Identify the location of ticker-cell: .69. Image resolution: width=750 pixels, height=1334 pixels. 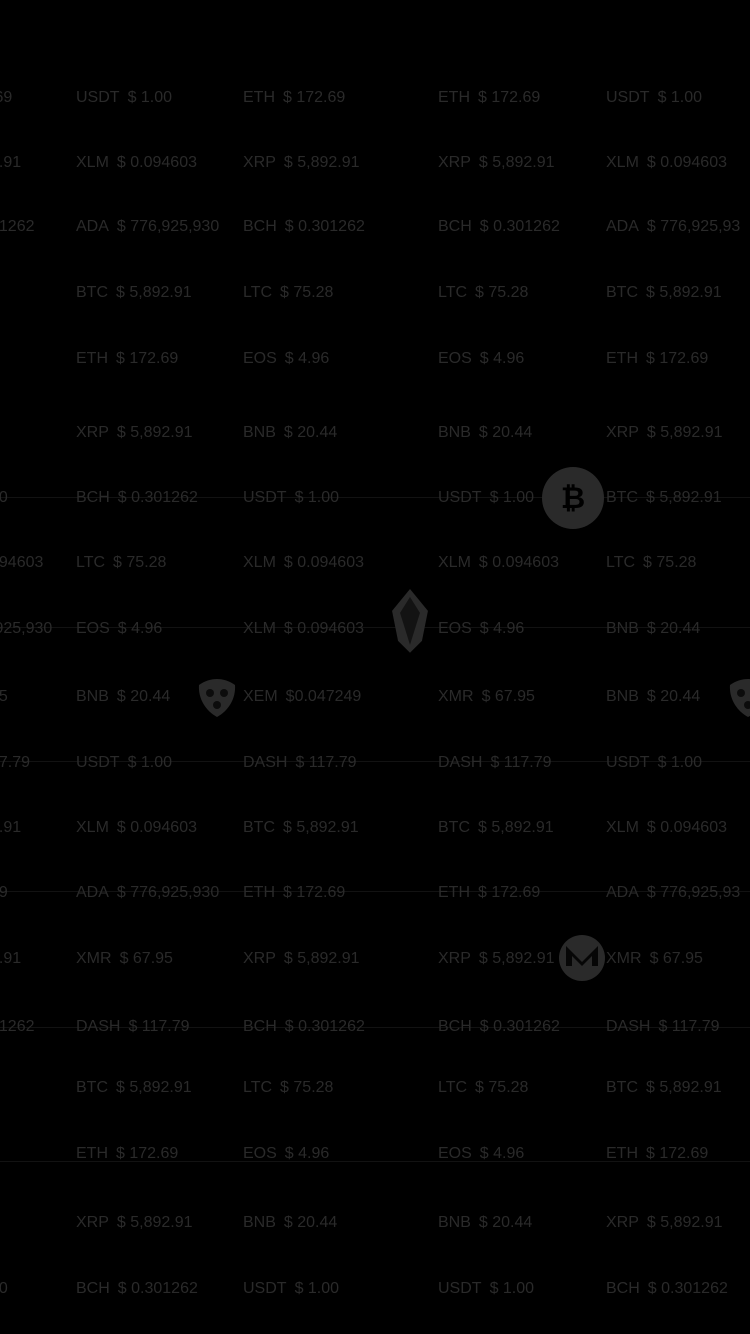
(6, 98).